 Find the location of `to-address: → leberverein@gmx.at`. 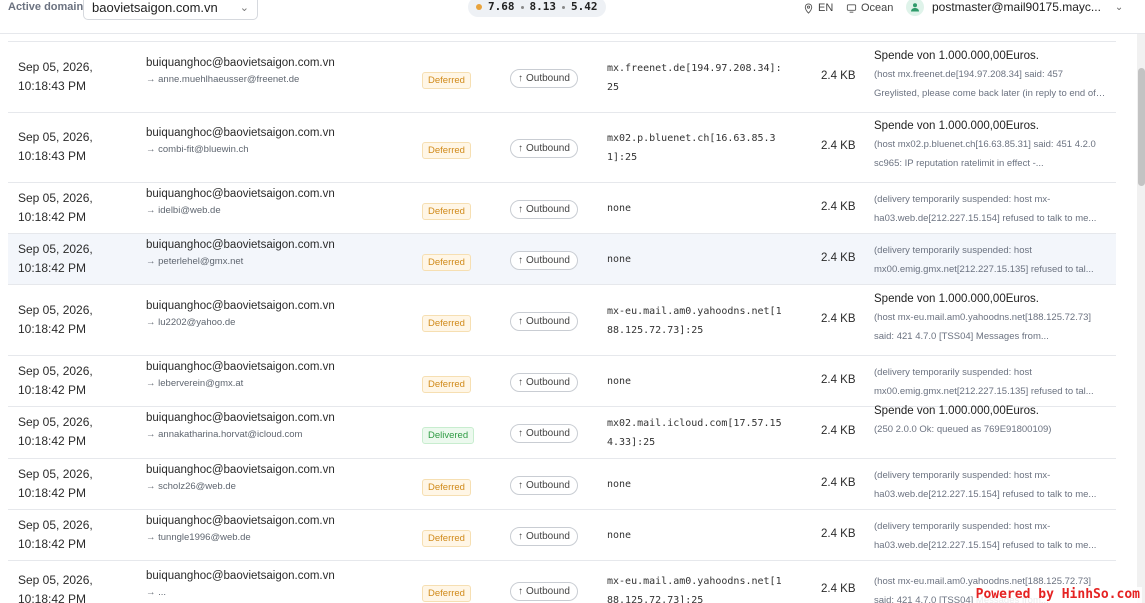

to-address: → leberverein@gmx.at is located at coordinates (195, 383).